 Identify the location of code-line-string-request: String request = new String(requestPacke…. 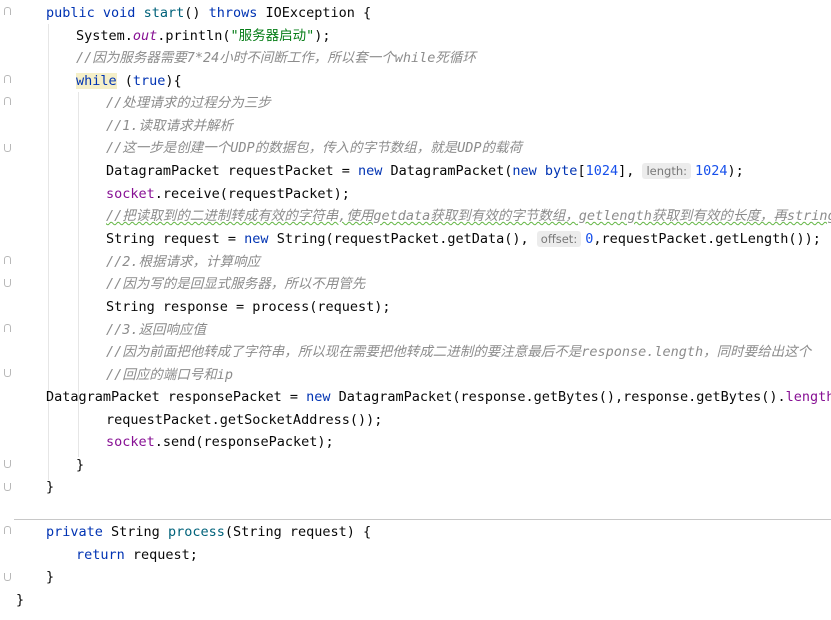
(463, 239).